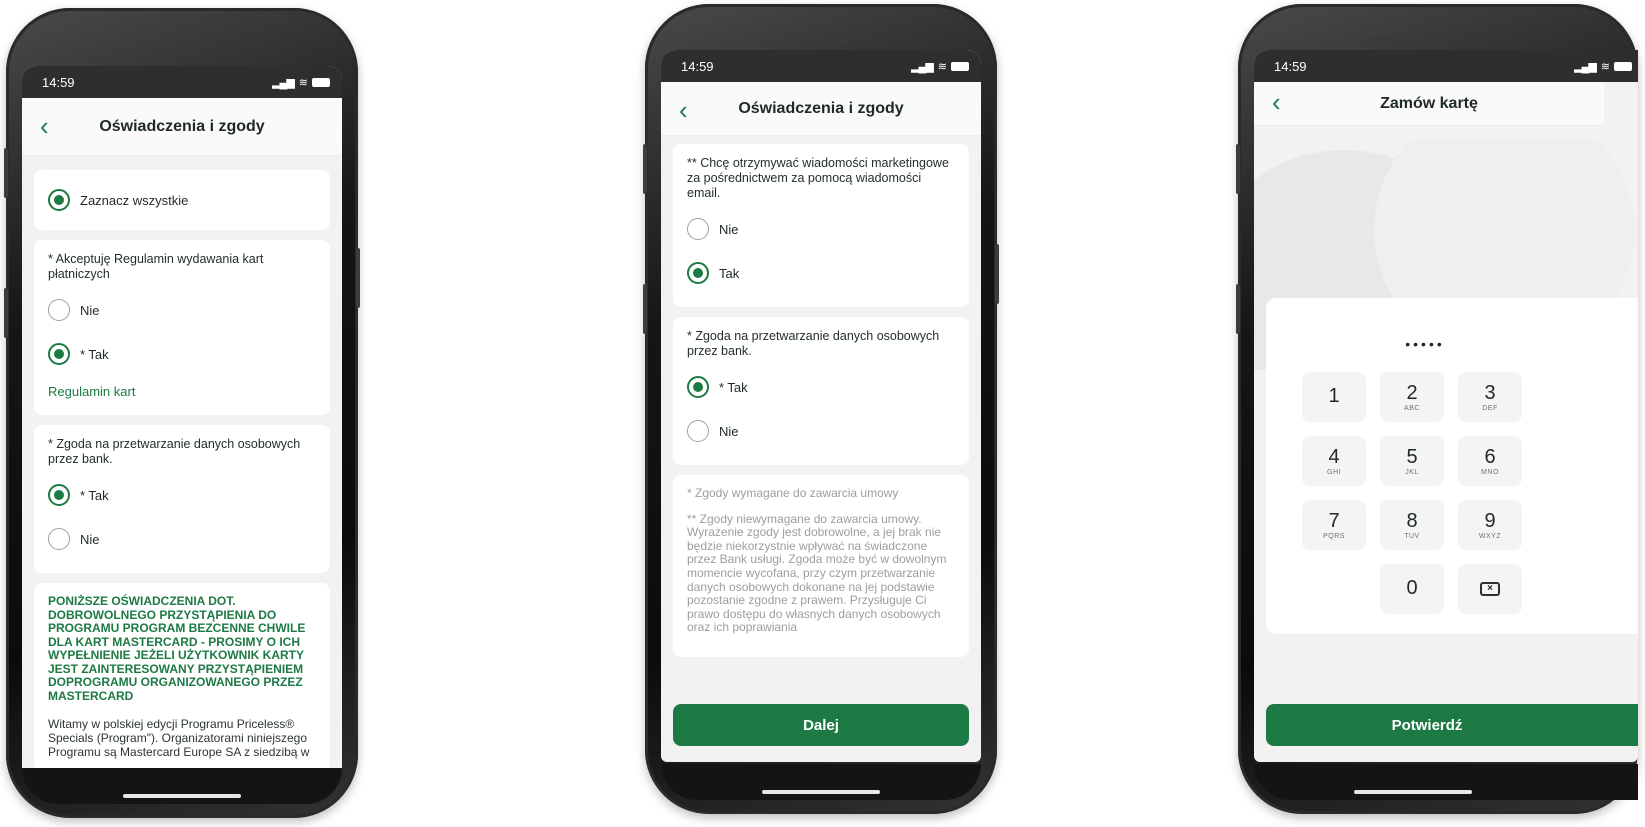 This screenshot has height=827, width=1645. I want to click on key-7: 7 PQRS, so click(1334, 525).